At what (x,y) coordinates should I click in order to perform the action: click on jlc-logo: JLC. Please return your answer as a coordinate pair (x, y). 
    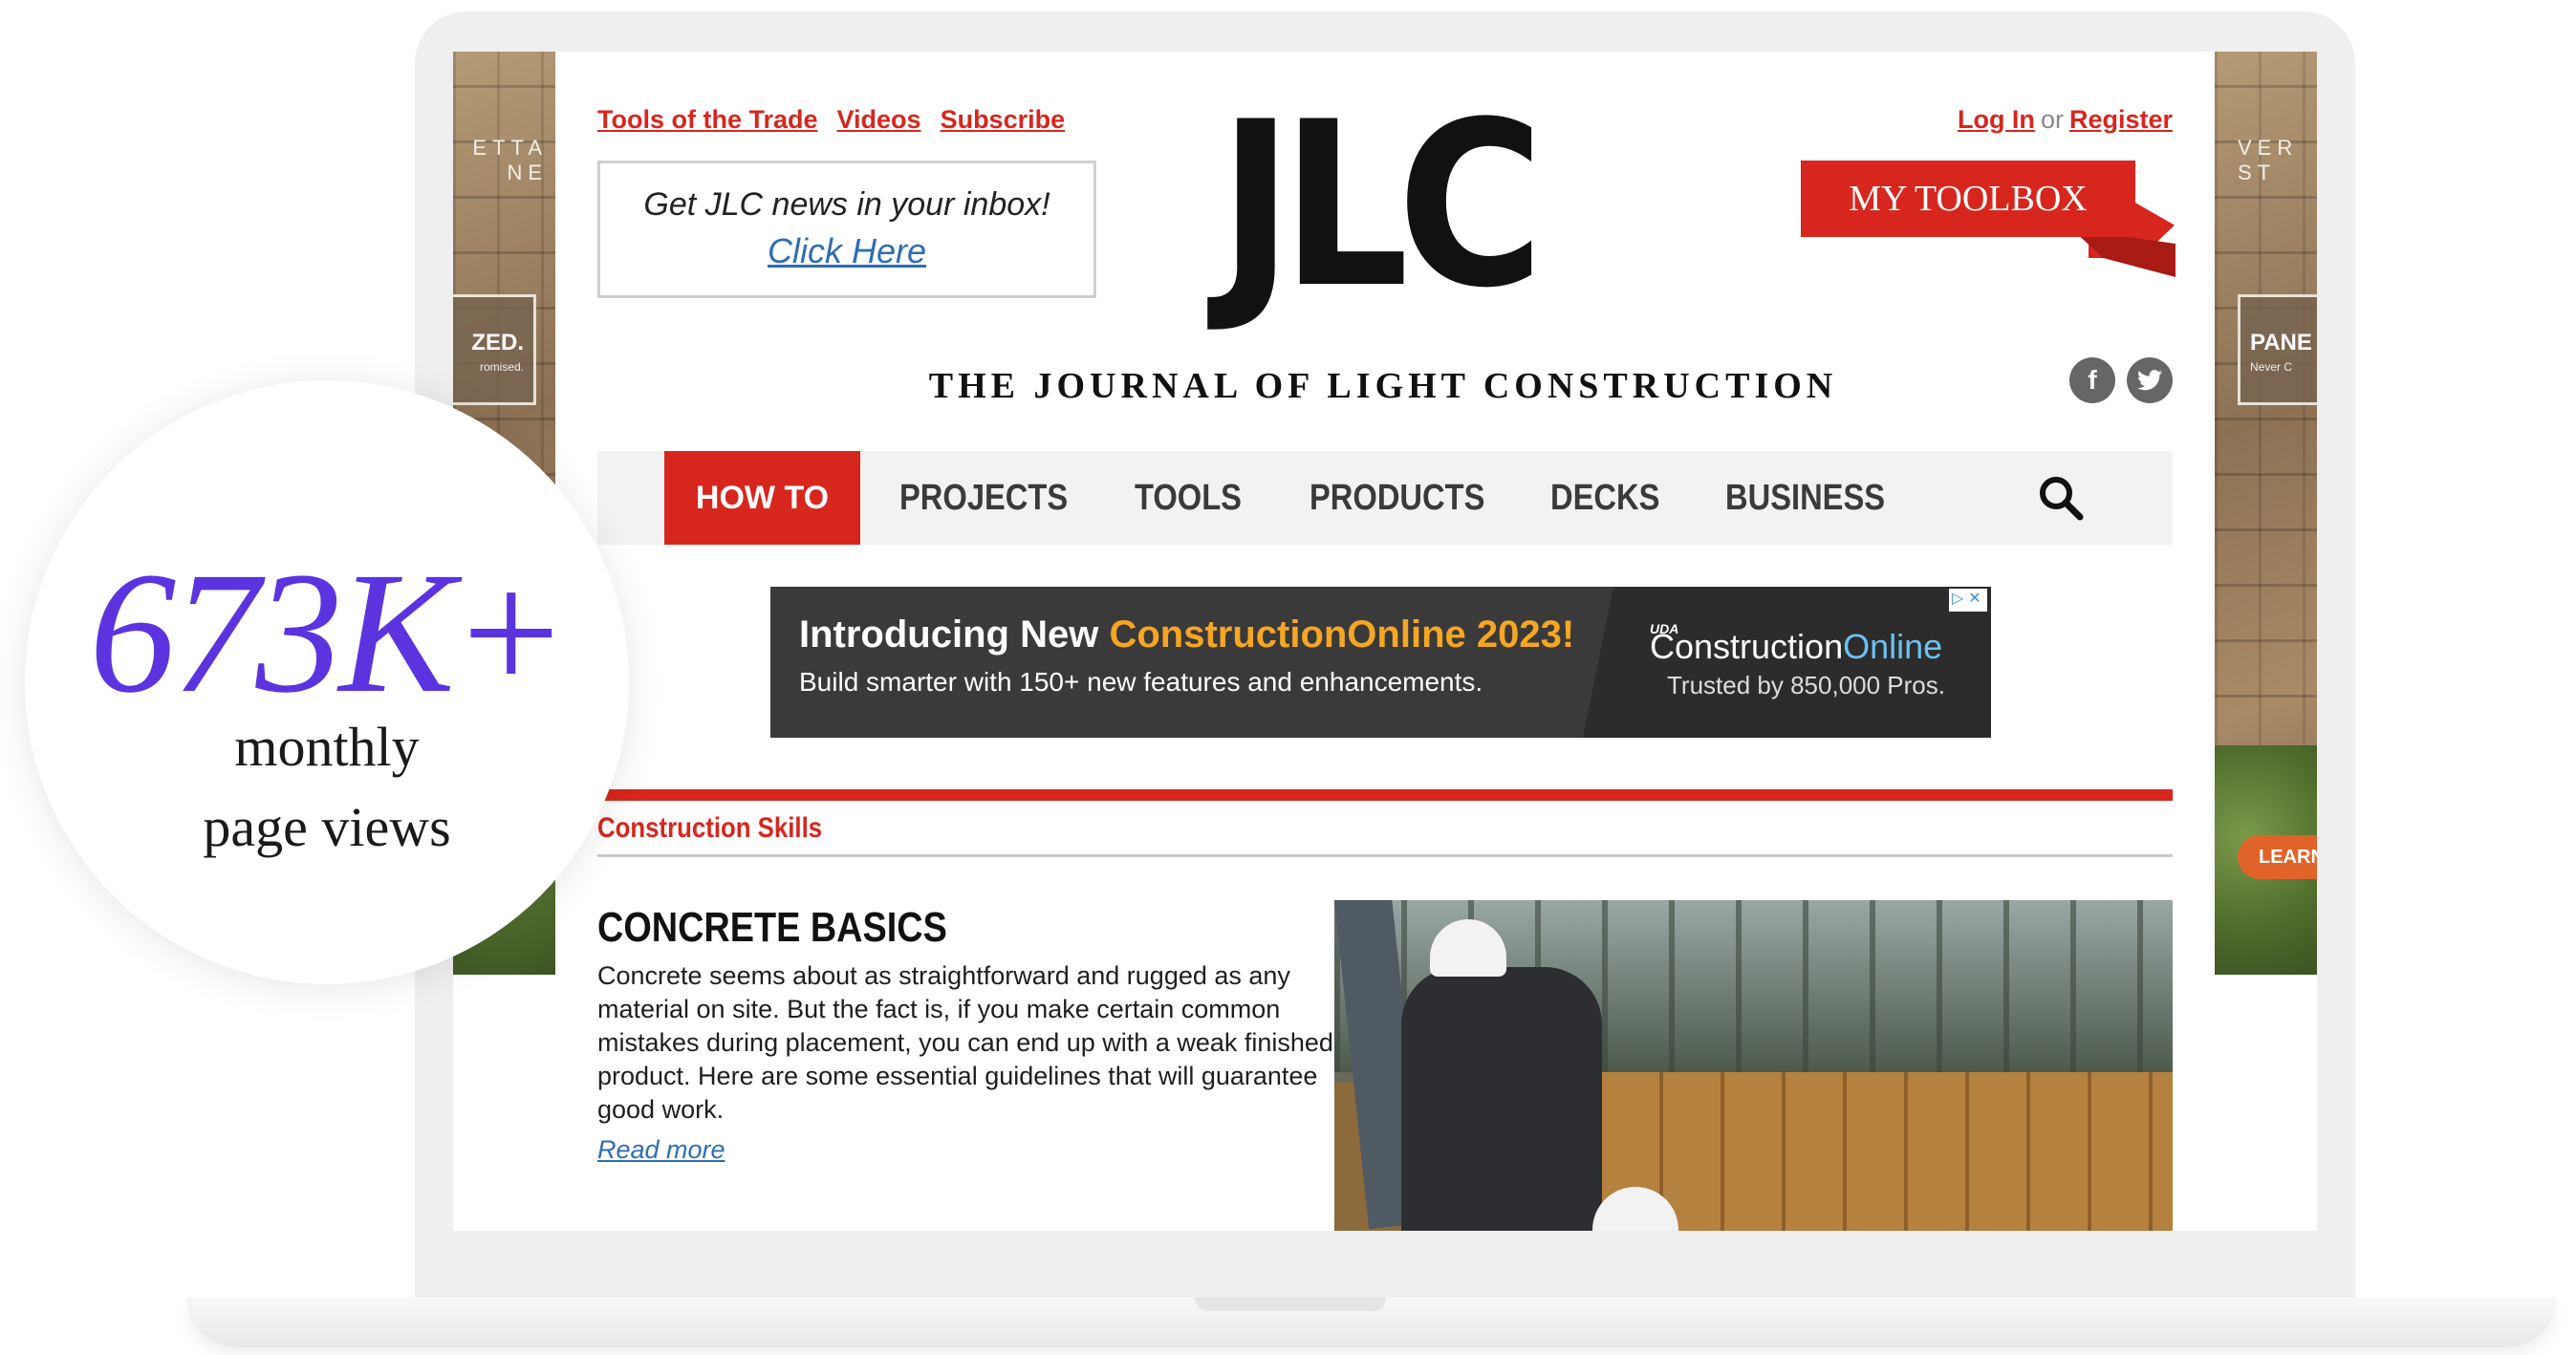
    Looking at the image, I should click on (1381, 206).